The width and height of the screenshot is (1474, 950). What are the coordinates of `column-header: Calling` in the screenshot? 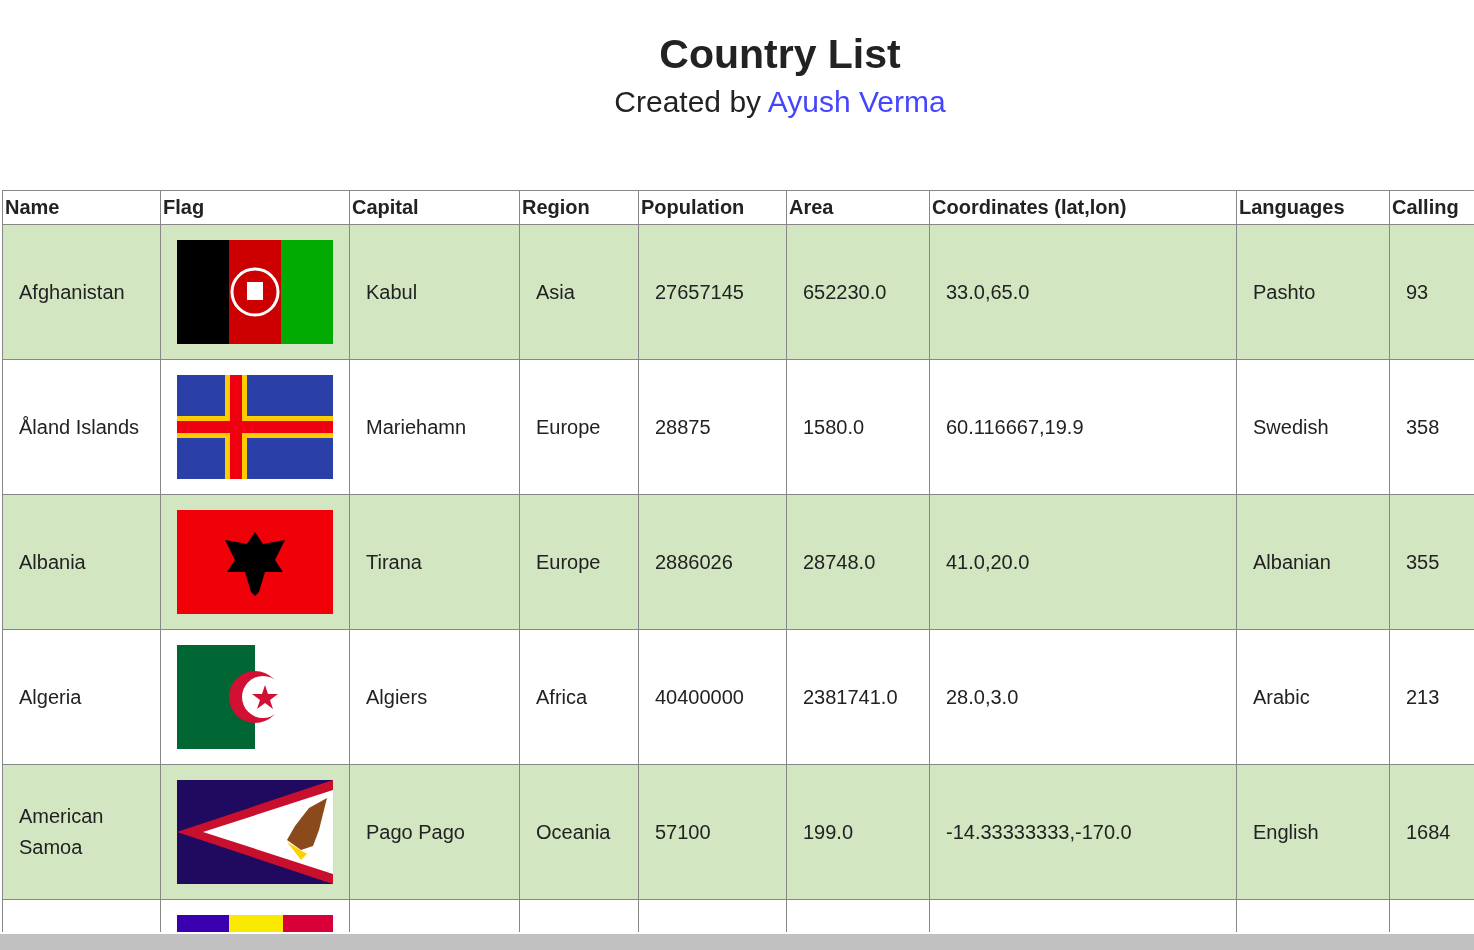 It's located at (1425, 207).